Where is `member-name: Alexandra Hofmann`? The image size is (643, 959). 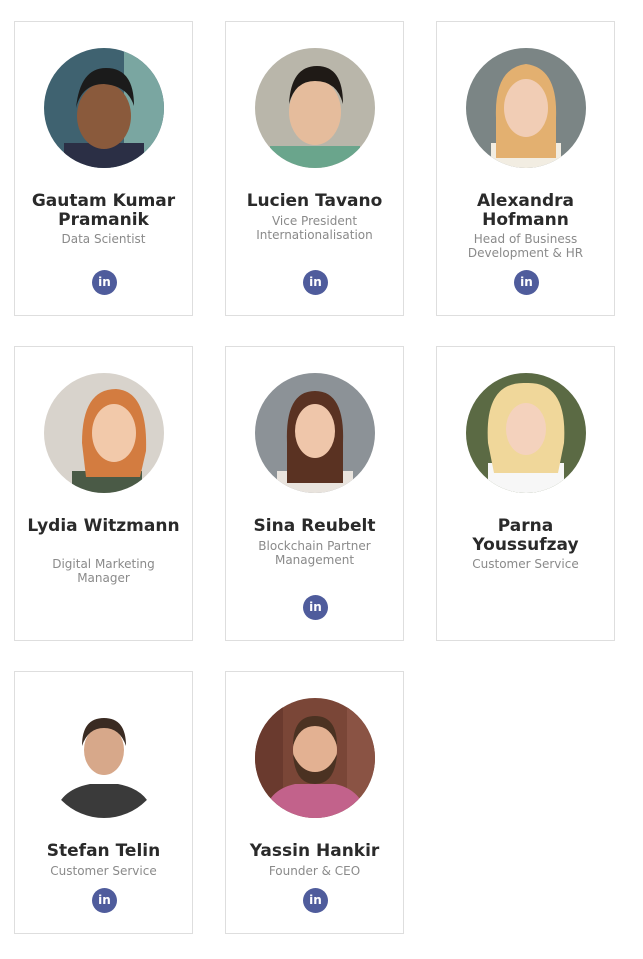
member-name: Alexandra Hofmann is located at coordinates (525, 210).